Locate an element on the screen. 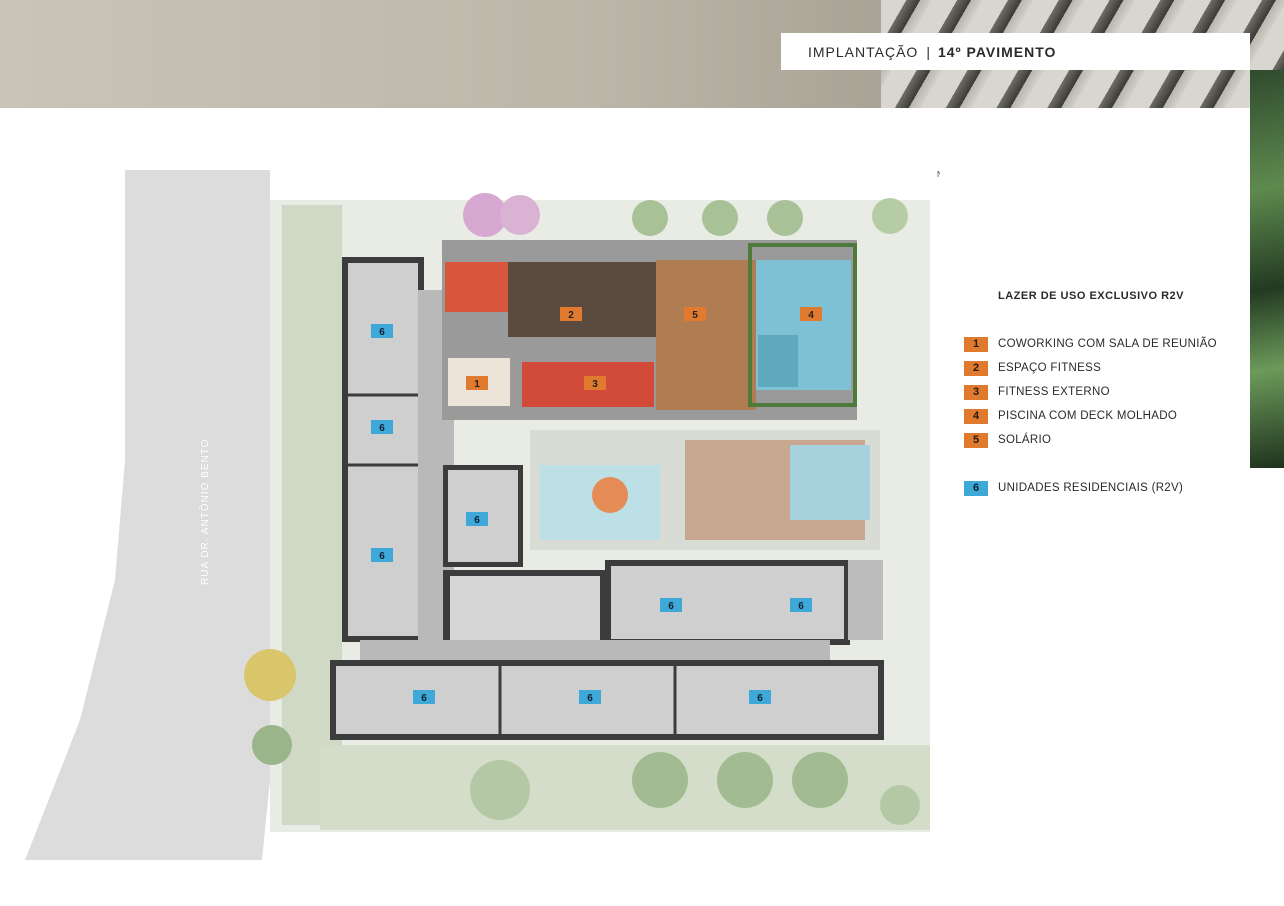 The height and width of the screenshot is (906, 1284). corridor-horizontal is located at coordinates (595, 651).